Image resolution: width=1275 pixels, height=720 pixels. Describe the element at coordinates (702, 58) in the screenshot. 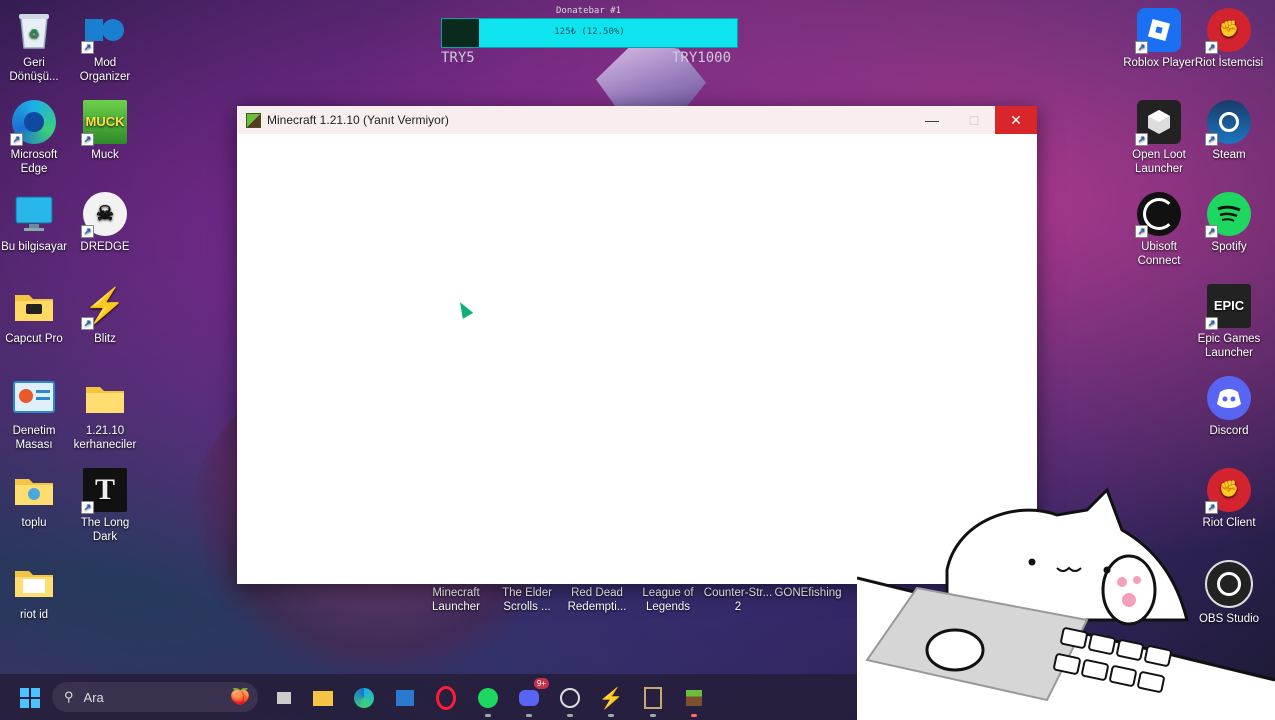

I see `donation-max-label: TRY1000` at that location.